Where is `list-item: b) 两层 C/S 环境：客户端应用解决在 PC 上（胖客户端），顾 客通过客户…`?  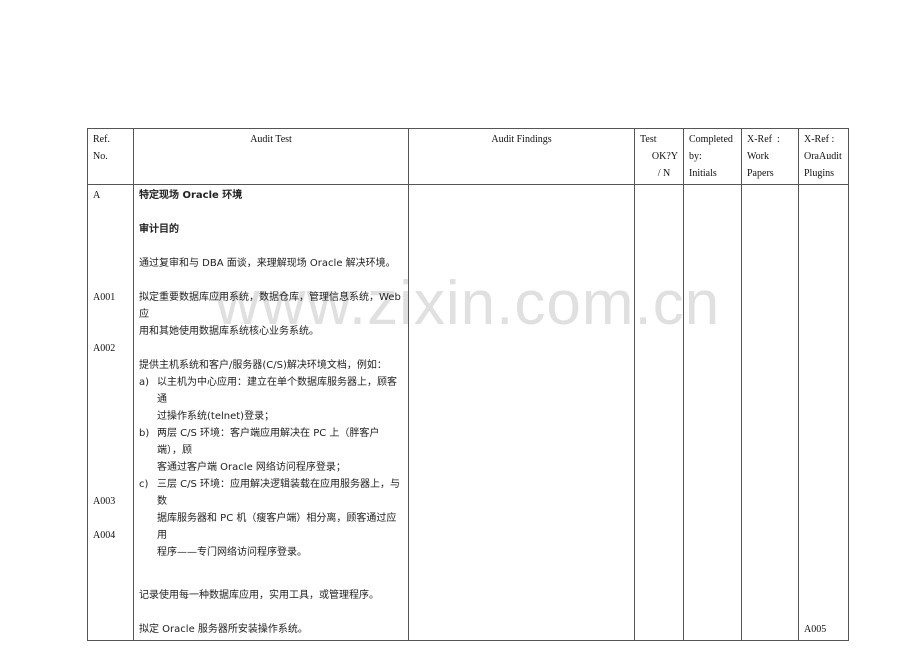 list-item: b) 两层 C/S 环境：客户端应用解决在 PC 上（胖客户端），顾 客通过客户… is located at coordinates (259, 450).